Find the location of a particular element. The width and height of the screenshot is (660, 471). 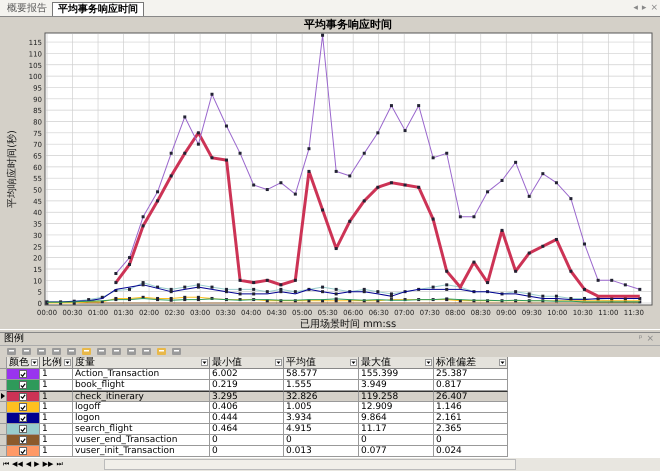

table-cell: 3.949 is located at coordinates (396, 385).